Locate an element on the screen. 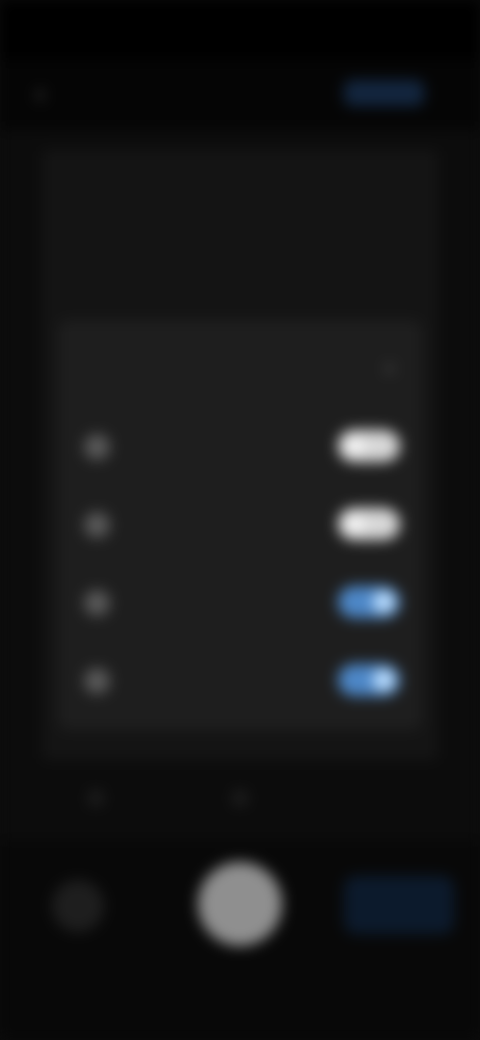  status-bar is located at coordinates (240, 30).